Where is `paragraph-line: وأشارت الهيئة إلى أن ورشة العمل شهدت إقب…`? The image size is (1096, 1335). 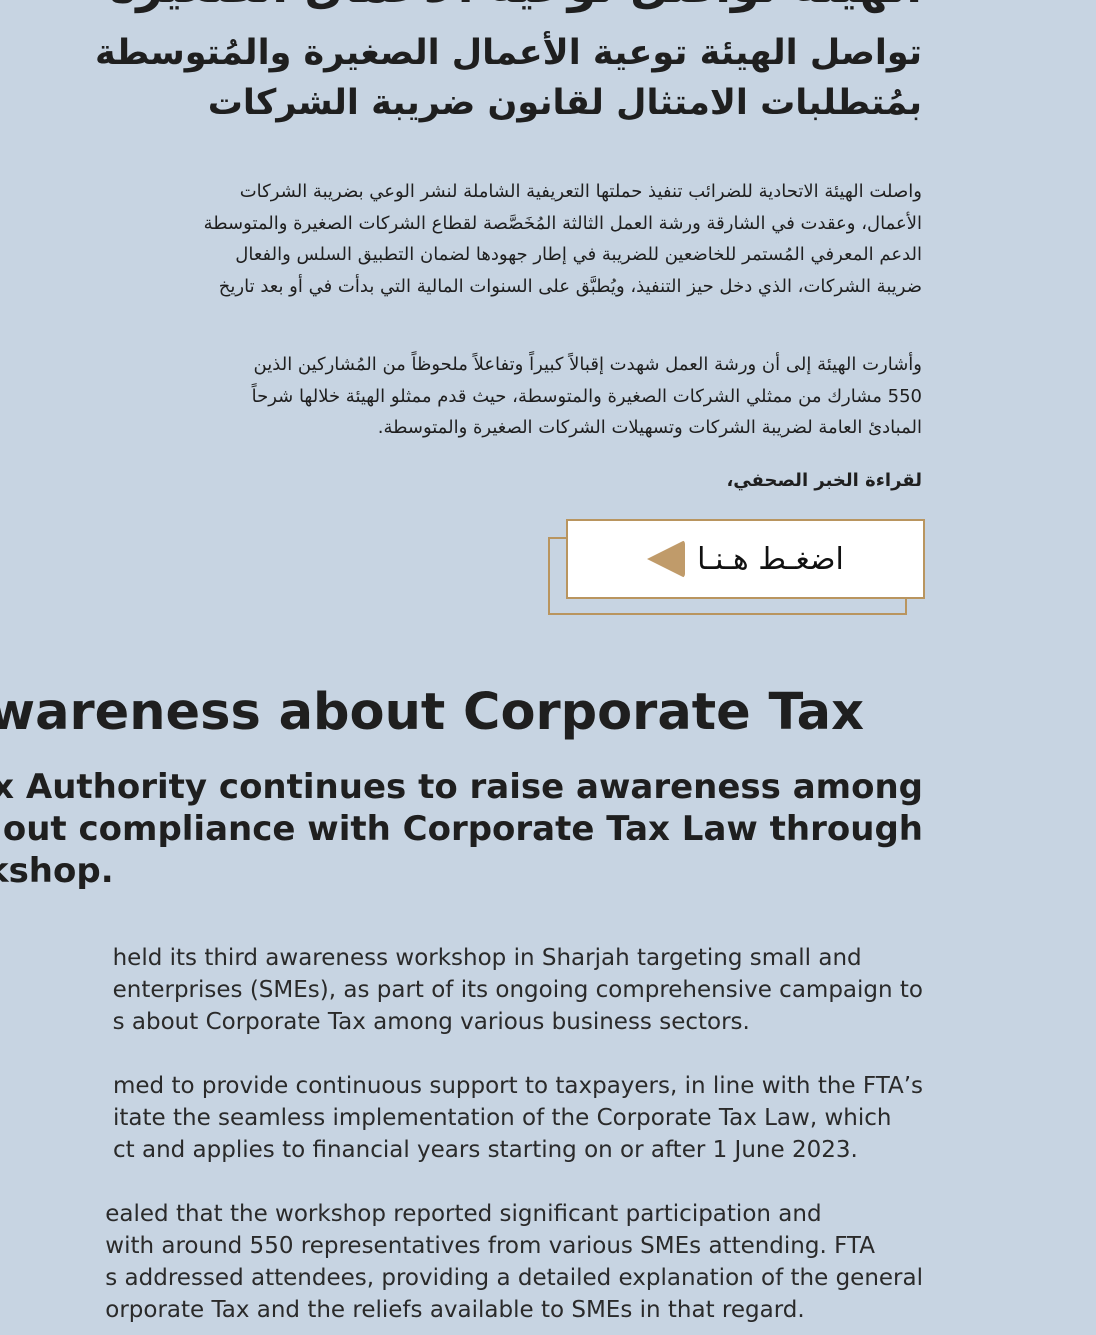 paragraph-line: وأشارت الهيئة إلى أن ورشة العمل شهدت إقب… is located at coordinates (587, 364).